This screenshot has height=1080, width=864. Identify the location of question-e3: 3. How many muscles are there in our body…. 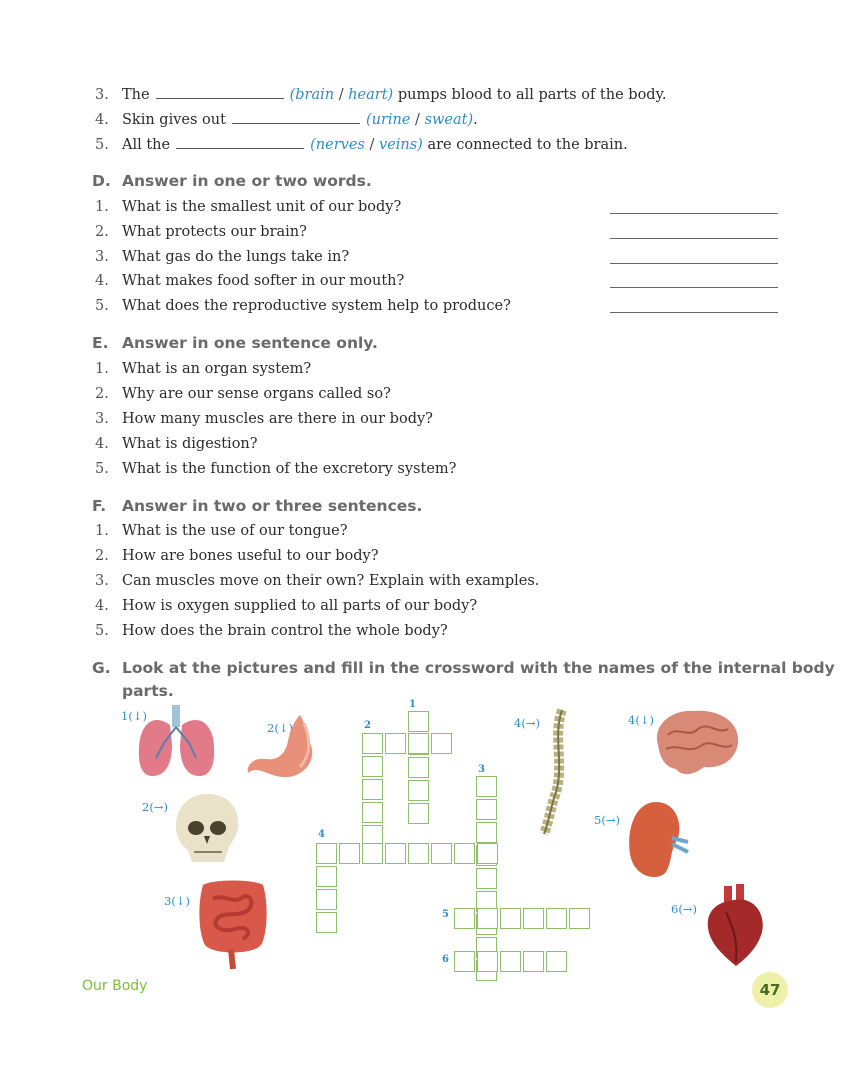
(264, 419).